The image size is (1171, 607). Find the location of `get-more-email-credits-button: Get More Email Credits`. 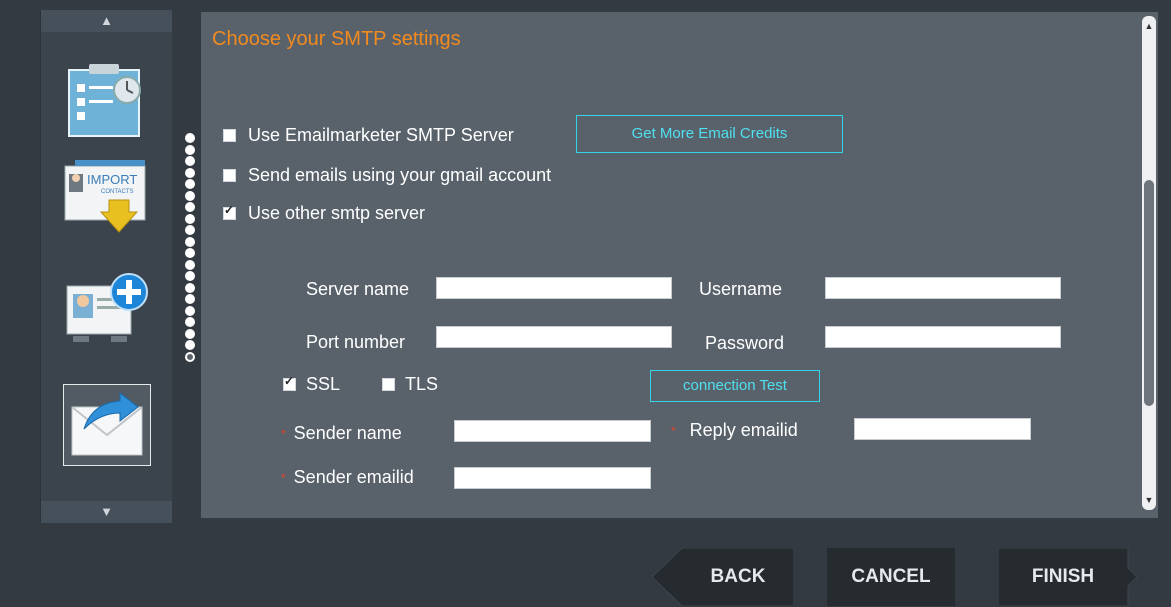

get-more-email-credits-button: Get More Email Credits is located at coordinates (709, 134).